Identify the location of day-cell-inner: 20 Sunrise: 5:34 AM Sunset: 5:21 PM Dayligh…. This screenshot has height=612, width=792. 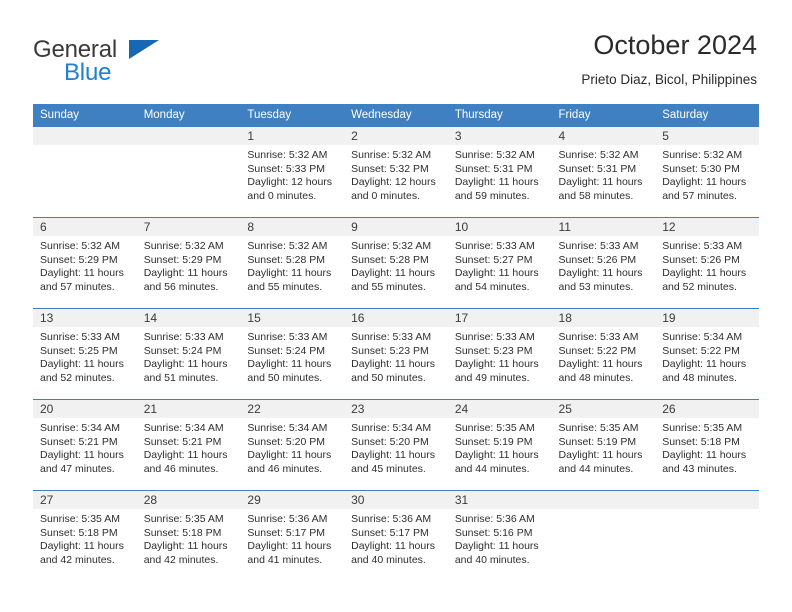
(85, 445).